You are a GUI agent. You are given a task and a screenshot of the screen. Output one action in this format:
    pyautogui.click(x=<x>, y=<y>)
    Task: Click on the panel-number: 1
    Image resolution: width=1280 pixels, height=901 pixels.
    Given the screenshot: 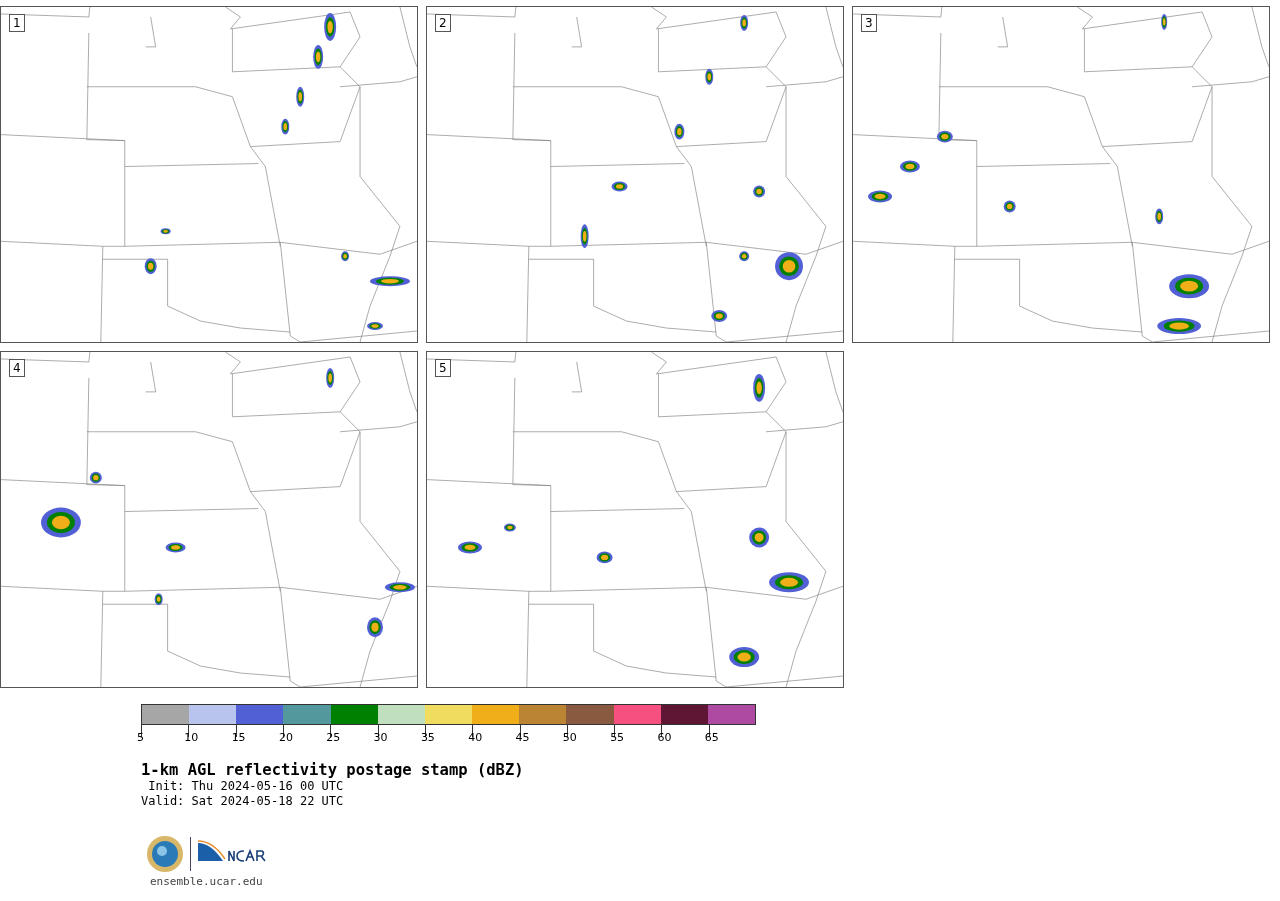 What is the action you would take?
    pyautogui.click(x=17, y=23)
    